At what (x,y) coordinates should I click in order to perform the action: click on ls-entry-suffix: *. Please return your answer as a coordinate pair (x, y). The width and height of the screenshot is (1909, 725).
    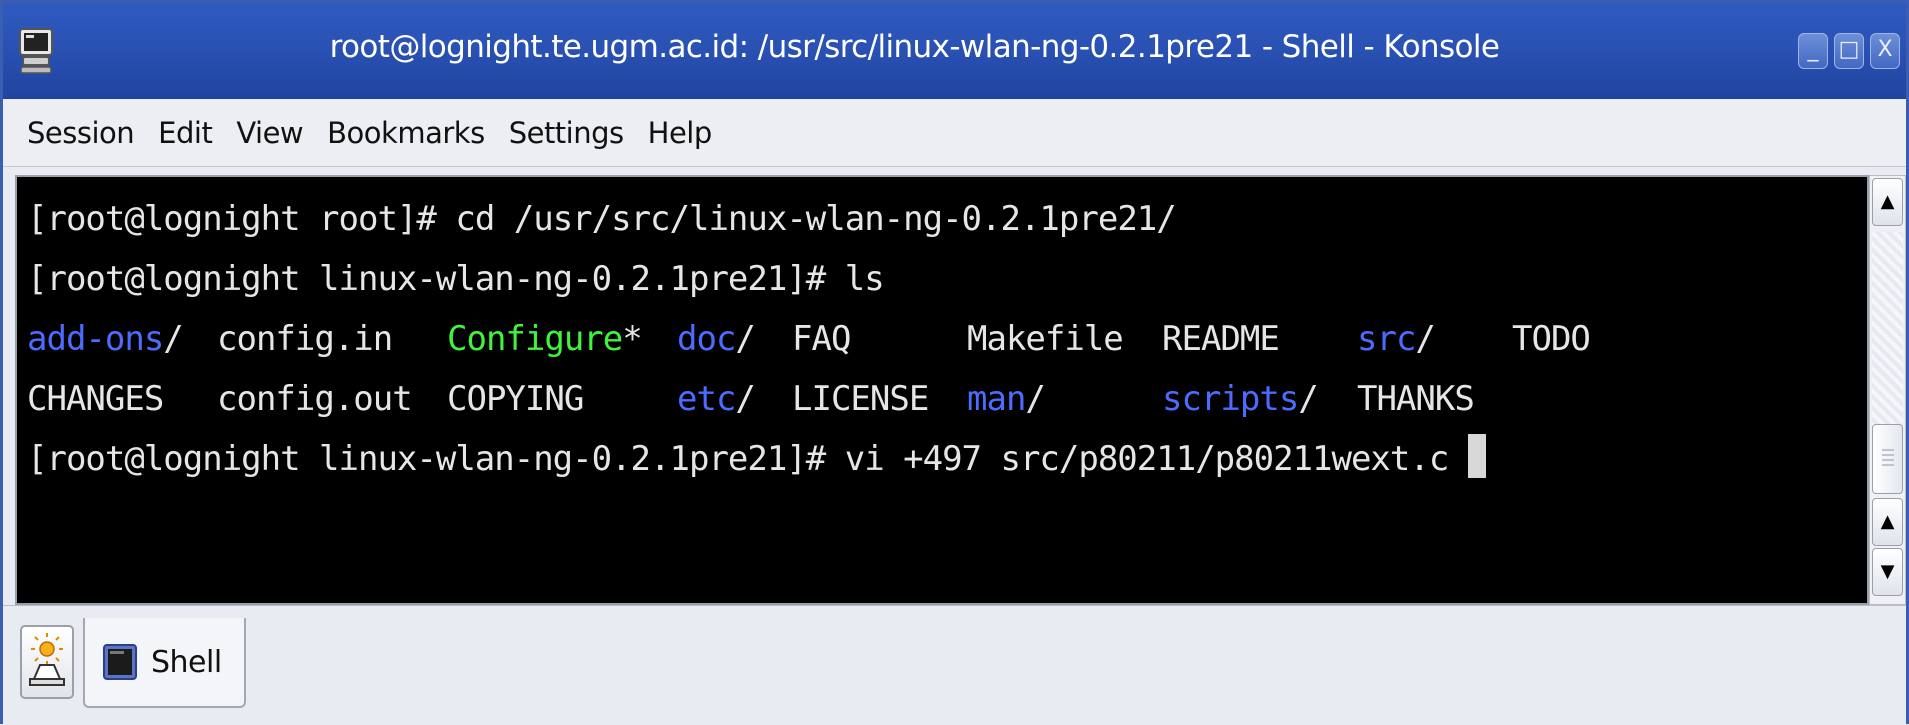
    Looking at the image, I should click on (632, 339).